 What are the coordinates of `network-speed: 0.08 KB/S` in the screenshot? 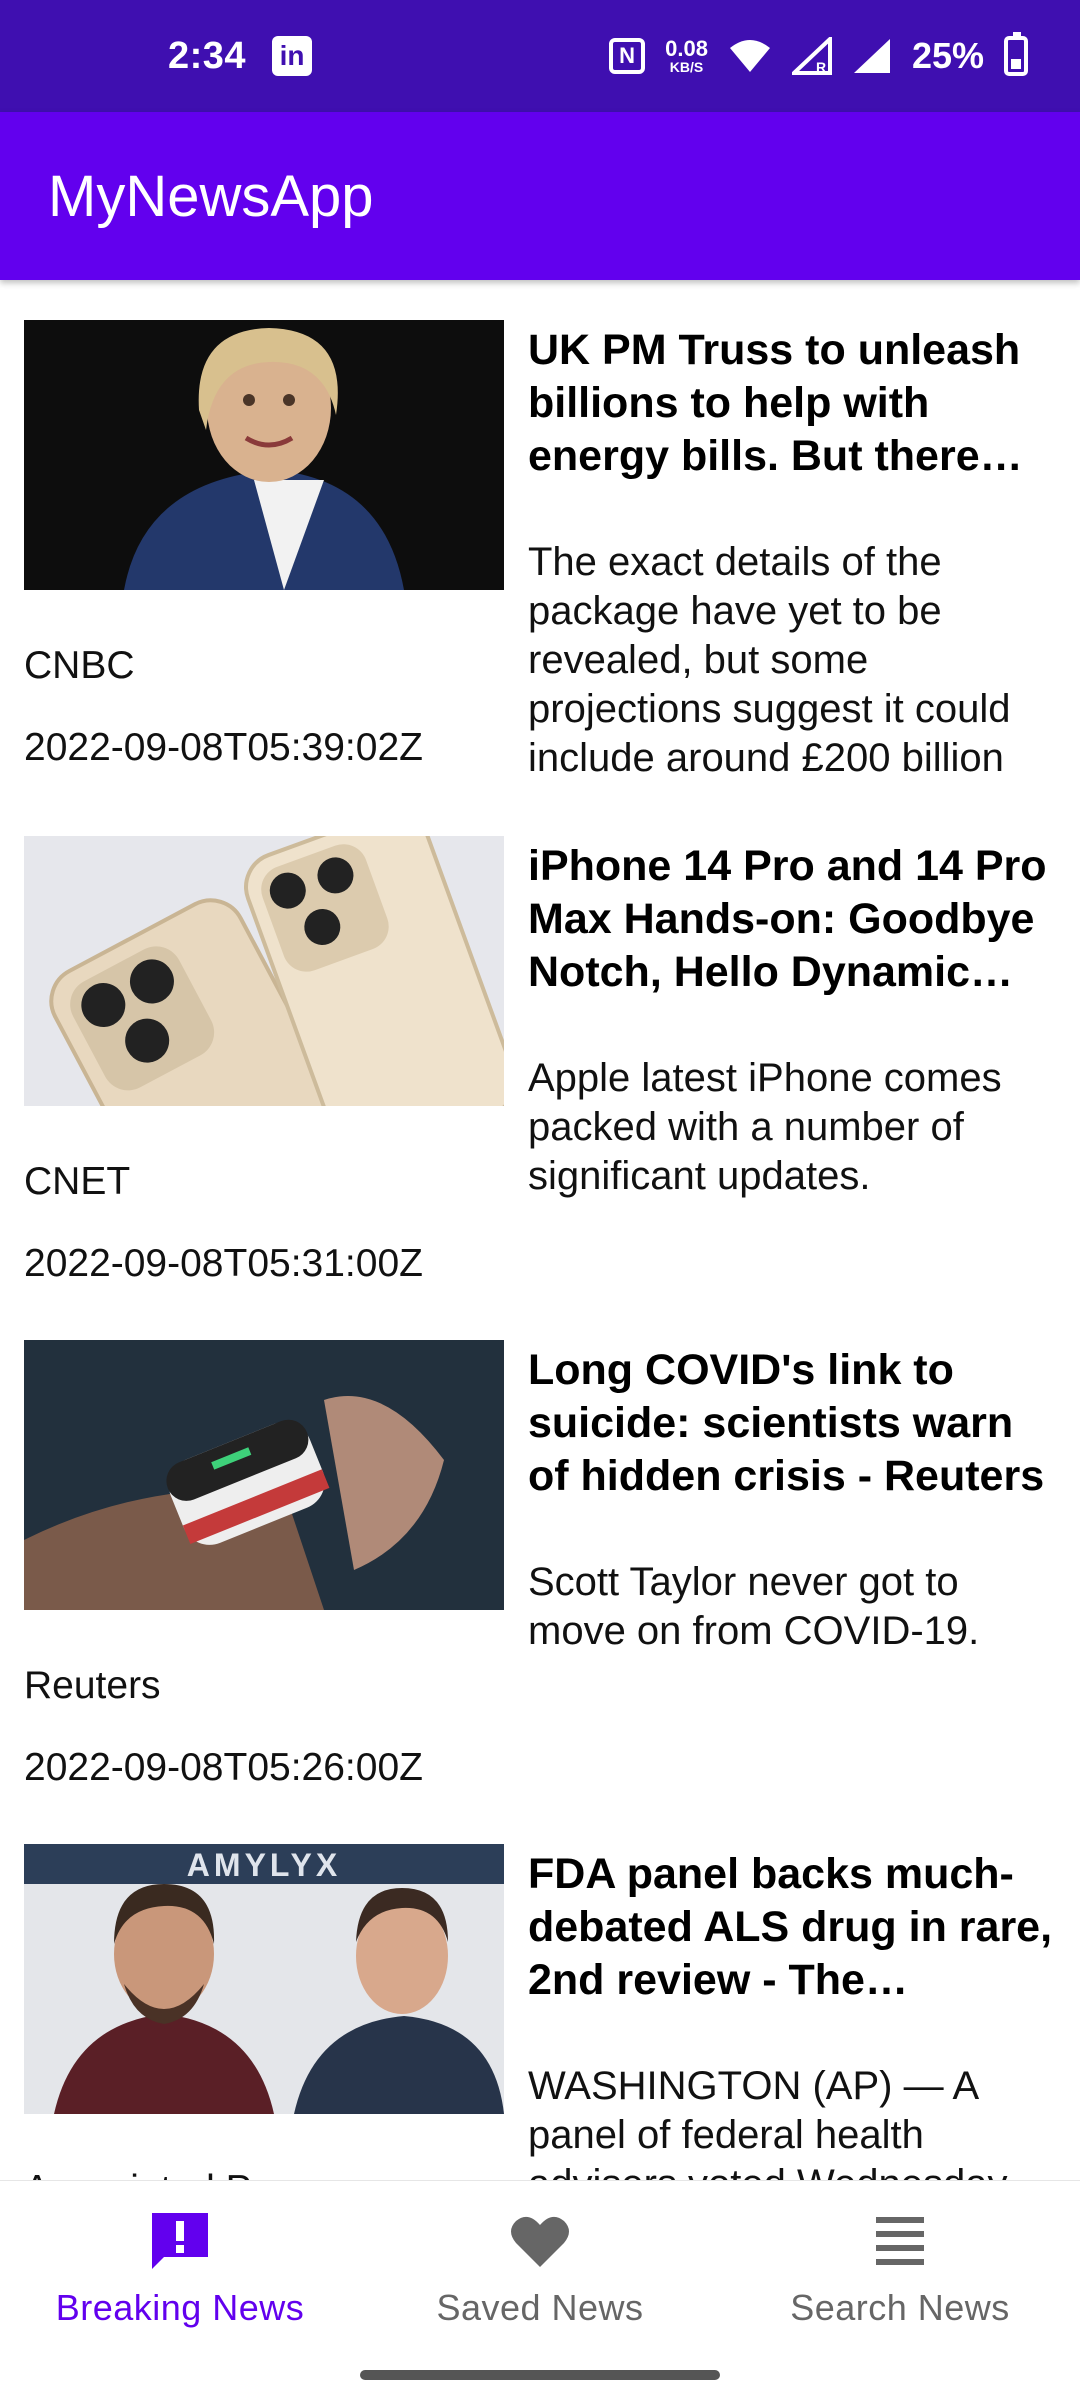 It's located at (686, 55).